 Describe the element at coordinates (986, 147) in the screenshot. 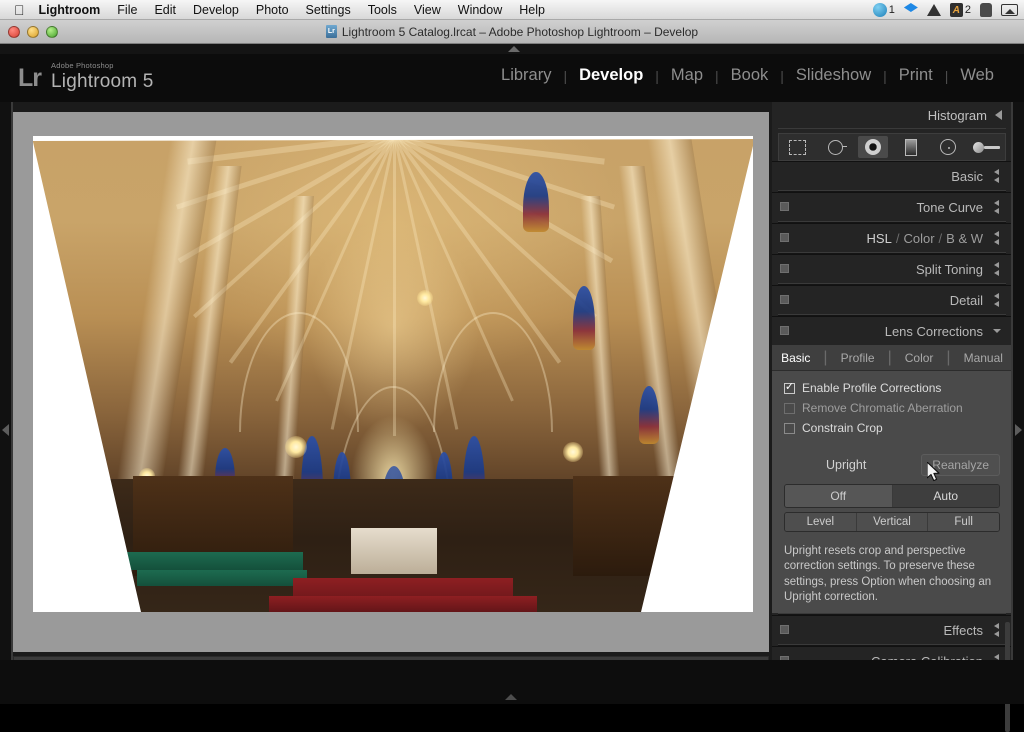

I see `adjustment-brush-tool` at that location.